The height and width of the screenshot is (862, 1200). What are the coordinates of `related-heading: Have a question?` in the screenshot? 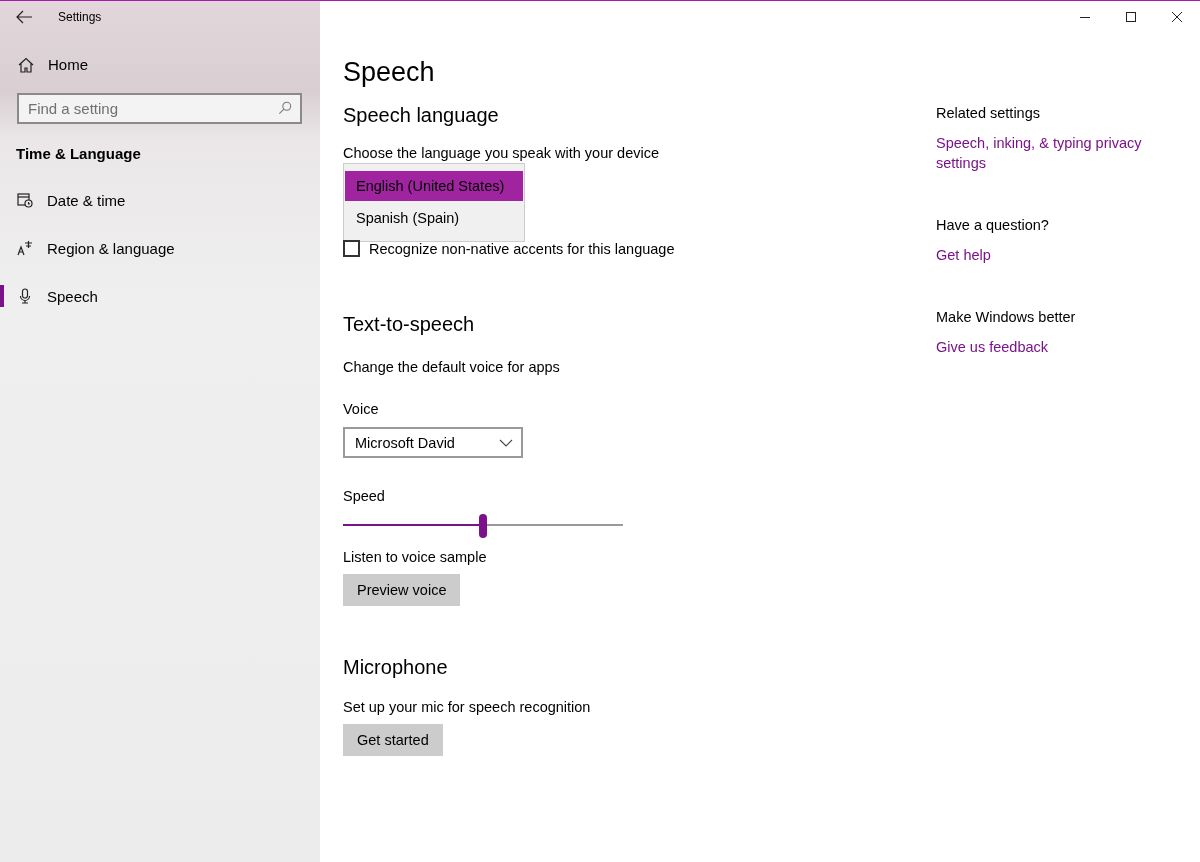 It's located at (993, 225).